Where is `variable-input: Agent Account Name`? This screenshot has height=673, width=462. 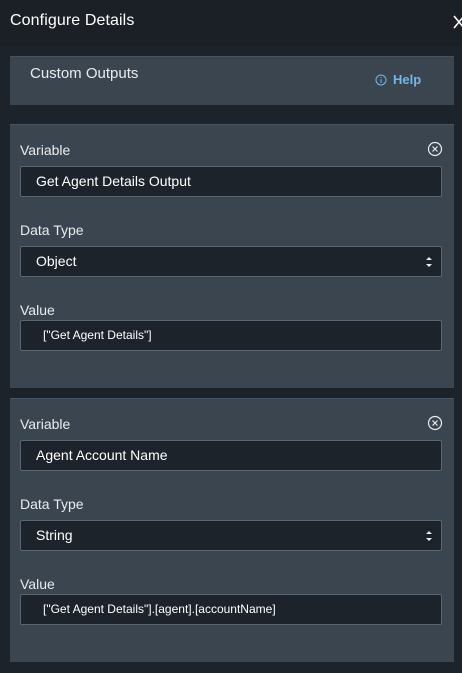 variable-input: Agent Account Name is located at coordinates (231, 455).